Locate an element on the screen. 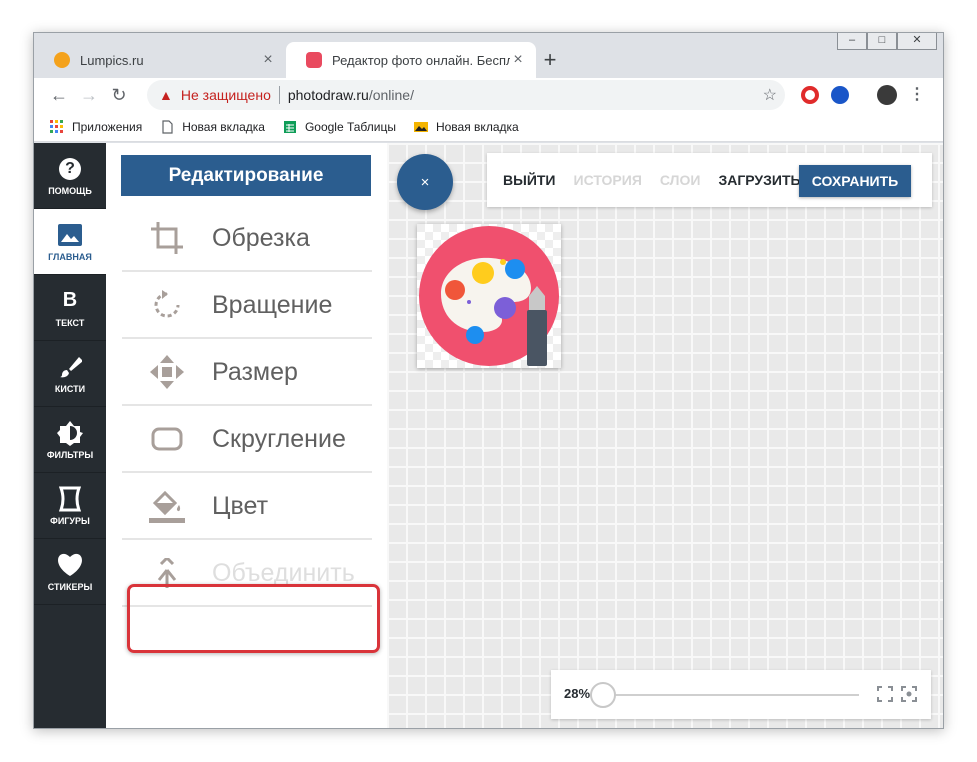  tool-label: Скругление is located at coordinates (279, 438).